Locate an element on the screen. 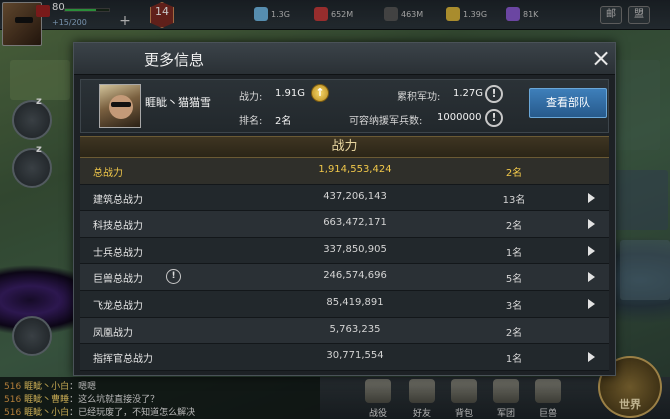 The image size is (670, 419). power-row-phoenix: 凤凰战力 5,763,235 2名 is located at coordinates (344, 331).